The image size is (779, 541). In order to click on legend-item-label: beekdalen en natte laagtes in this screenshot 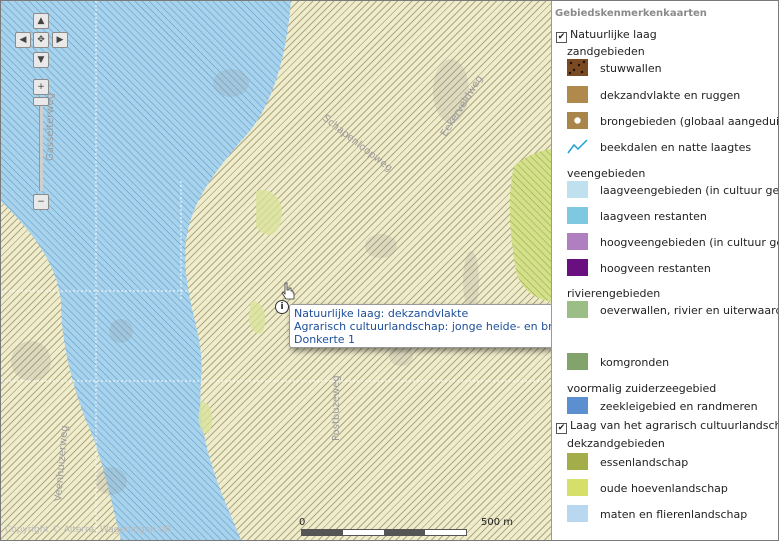, I will do `click(676, 147)`.